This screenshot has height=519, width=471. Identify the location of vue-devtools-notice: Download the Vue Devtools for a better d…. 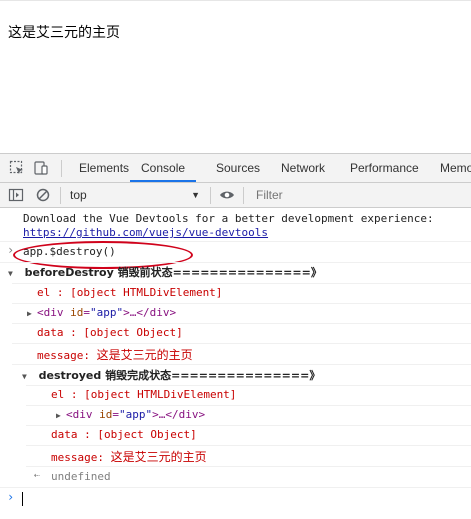
(228, 218).